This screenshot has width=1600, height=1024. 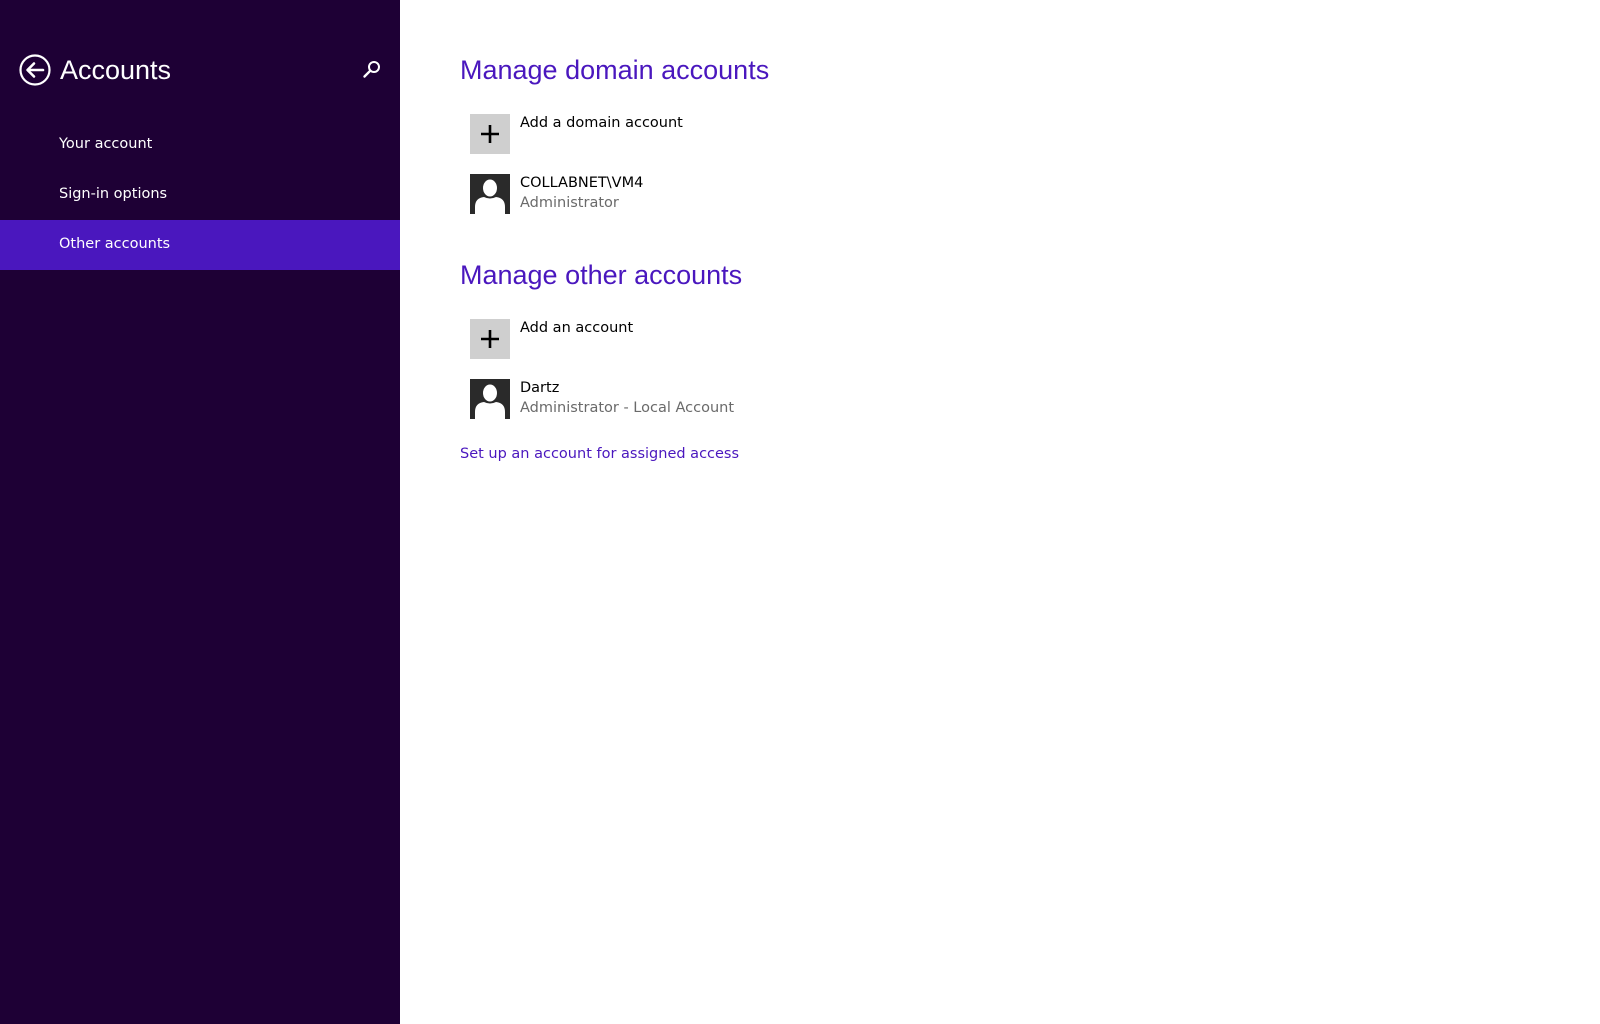 What do you see at coordinates (770, 400) in the screenshot?
I see `account-item-dartz: Dartz Administrator - Local Account` at bounding box center [770, 400].